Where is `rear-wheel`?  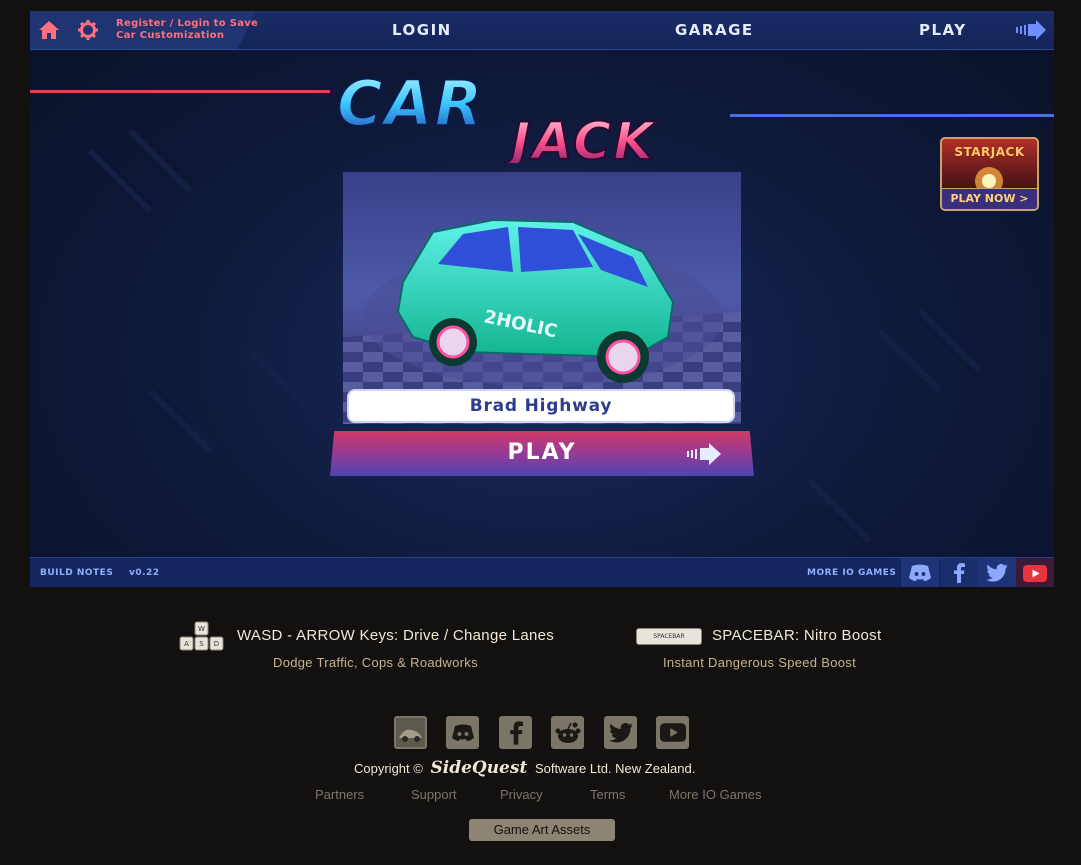 rear-wheel is located at coordinates (623, 357).